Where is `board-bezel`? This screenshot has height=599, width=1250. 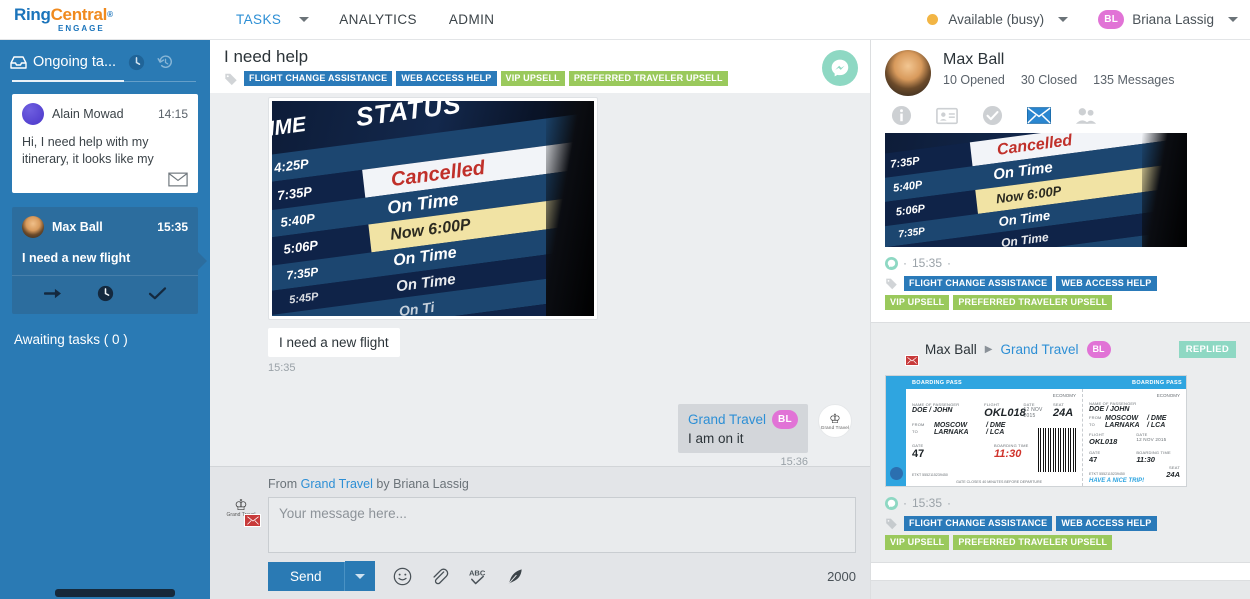 board-bezel is located at coordinates (569, 208).